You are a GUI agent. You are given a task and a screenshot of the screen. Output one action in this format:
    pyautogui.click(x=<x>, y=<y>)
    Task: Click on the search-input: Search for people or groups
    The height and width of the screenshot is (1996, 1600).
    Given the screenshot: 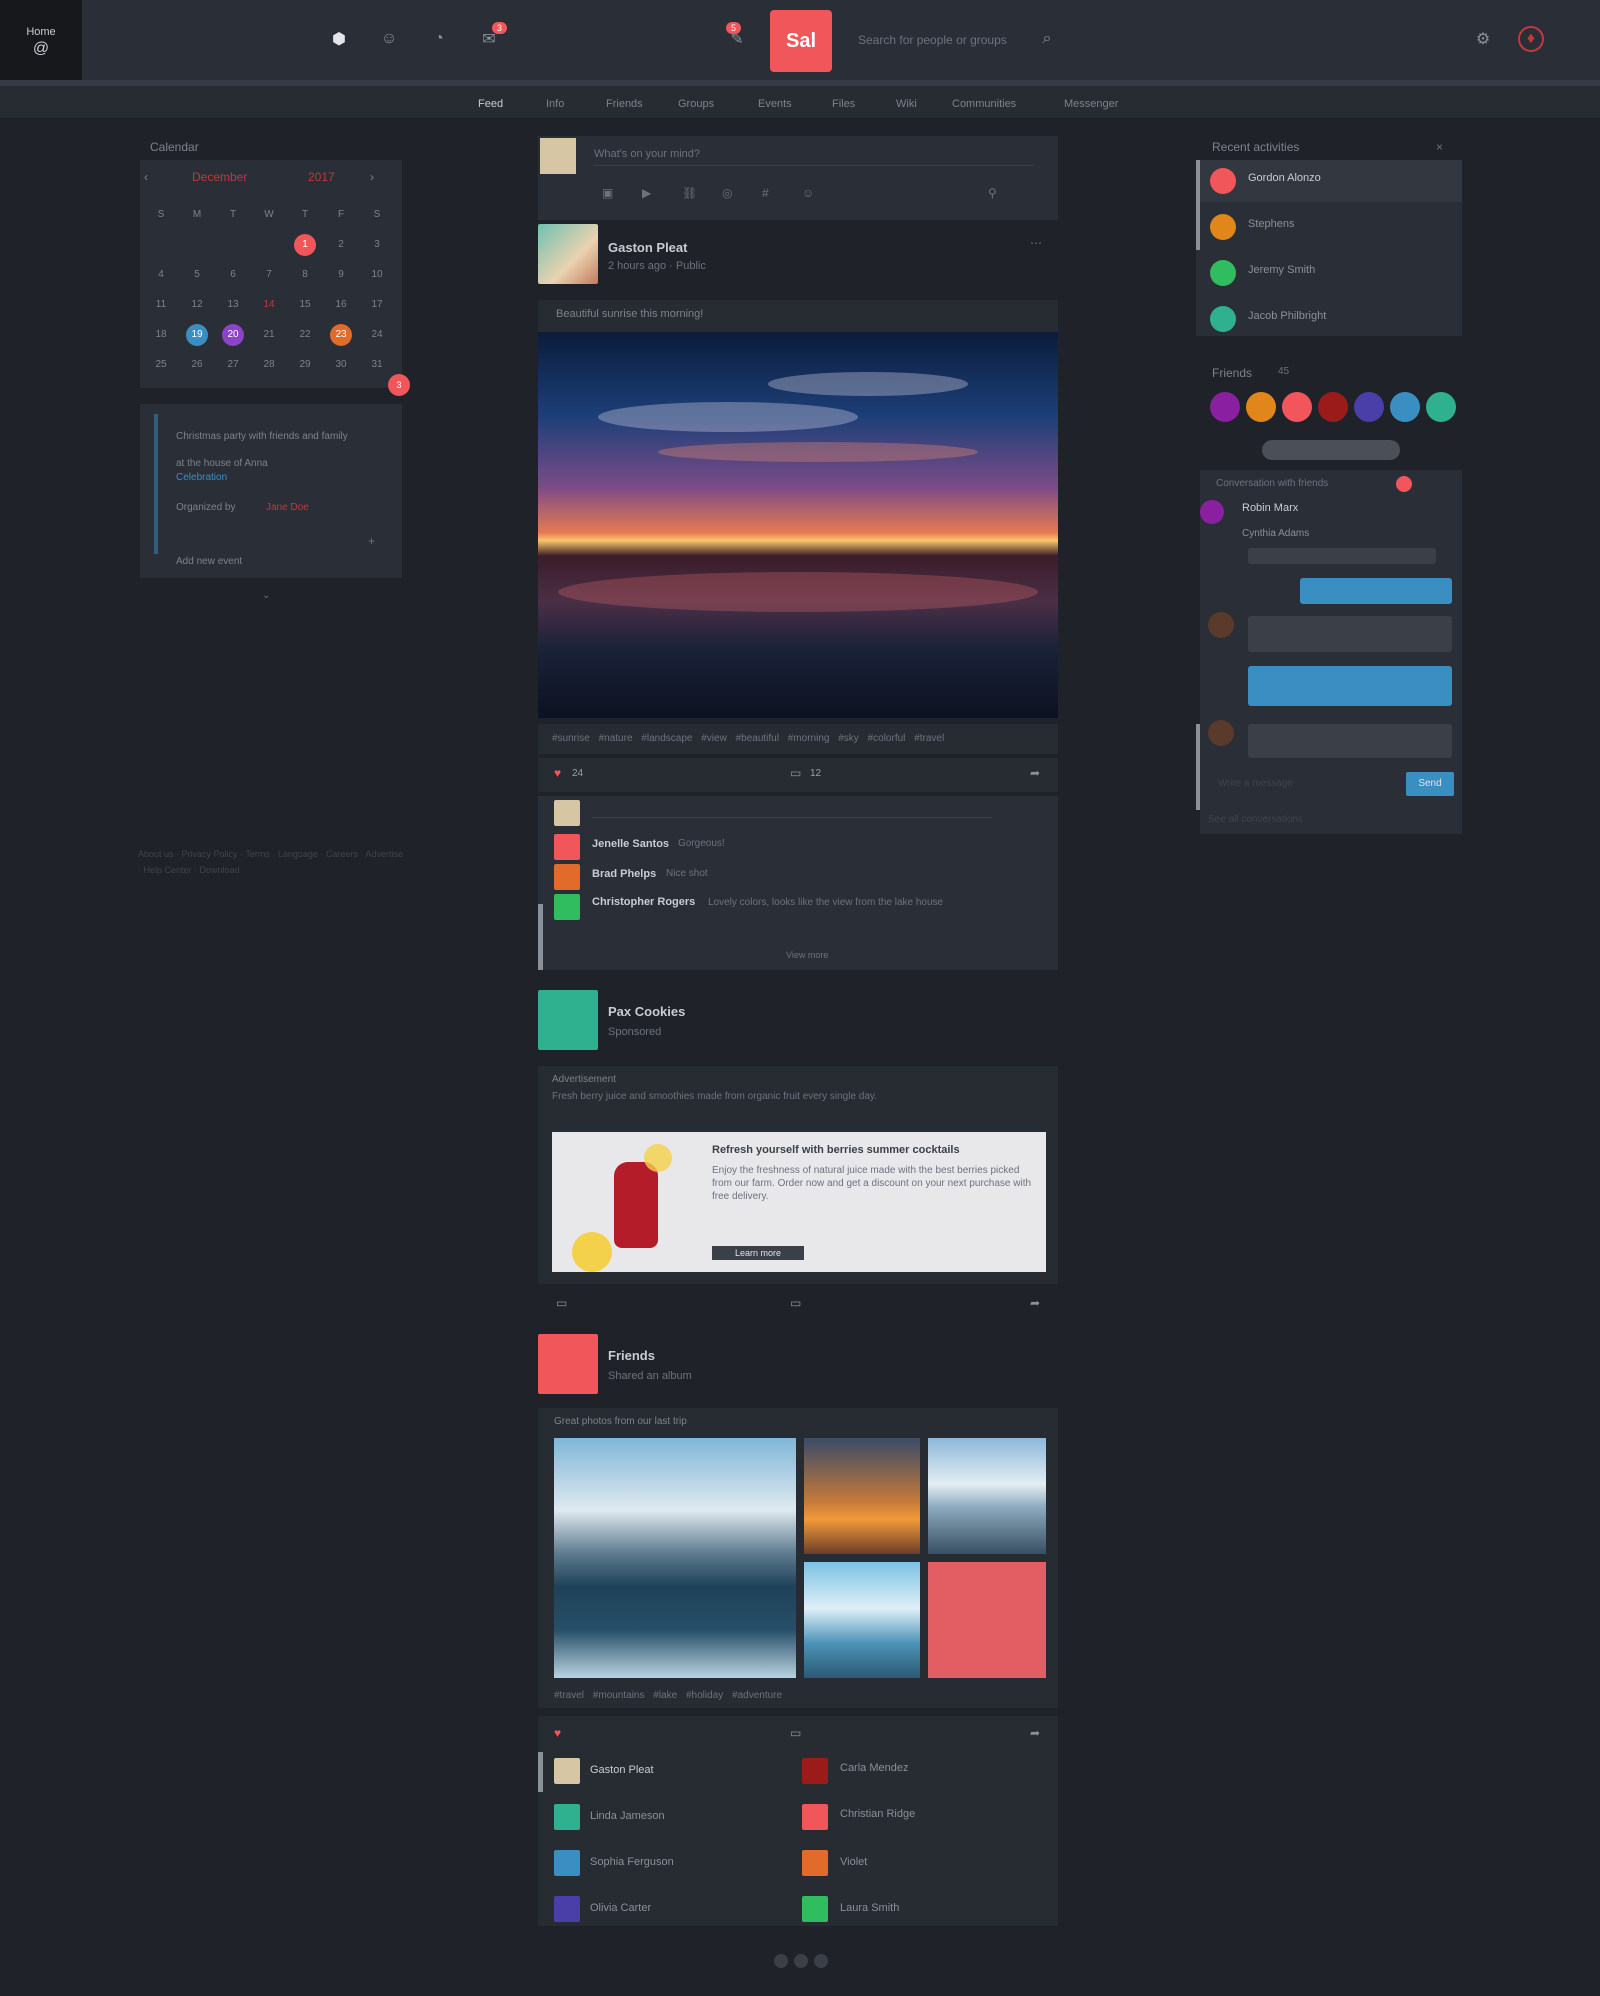 What is the action you would take?
    pyautogui.click(x=958, y=40)
    